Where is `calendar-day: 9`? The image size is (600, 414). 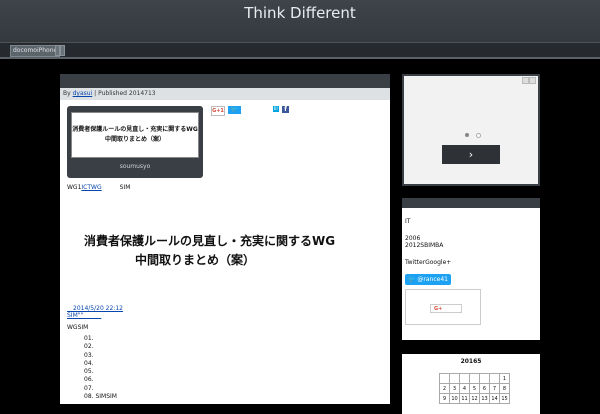 calendar-day: 9 is located at coordinates (444, 398).